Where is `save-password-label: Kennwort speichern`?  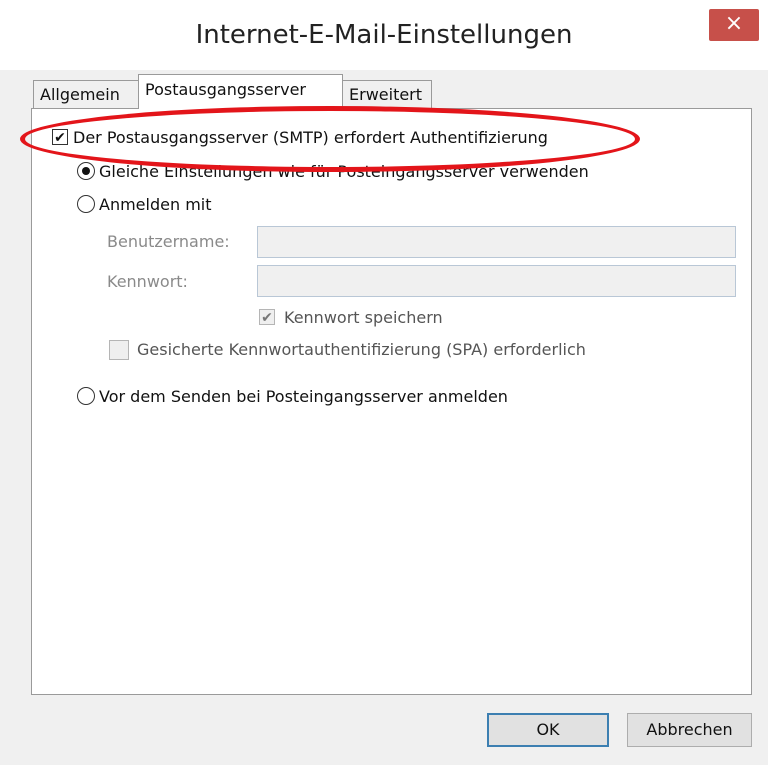
save-password-label: Kennwort speichern is located at coordinates (363, 317).